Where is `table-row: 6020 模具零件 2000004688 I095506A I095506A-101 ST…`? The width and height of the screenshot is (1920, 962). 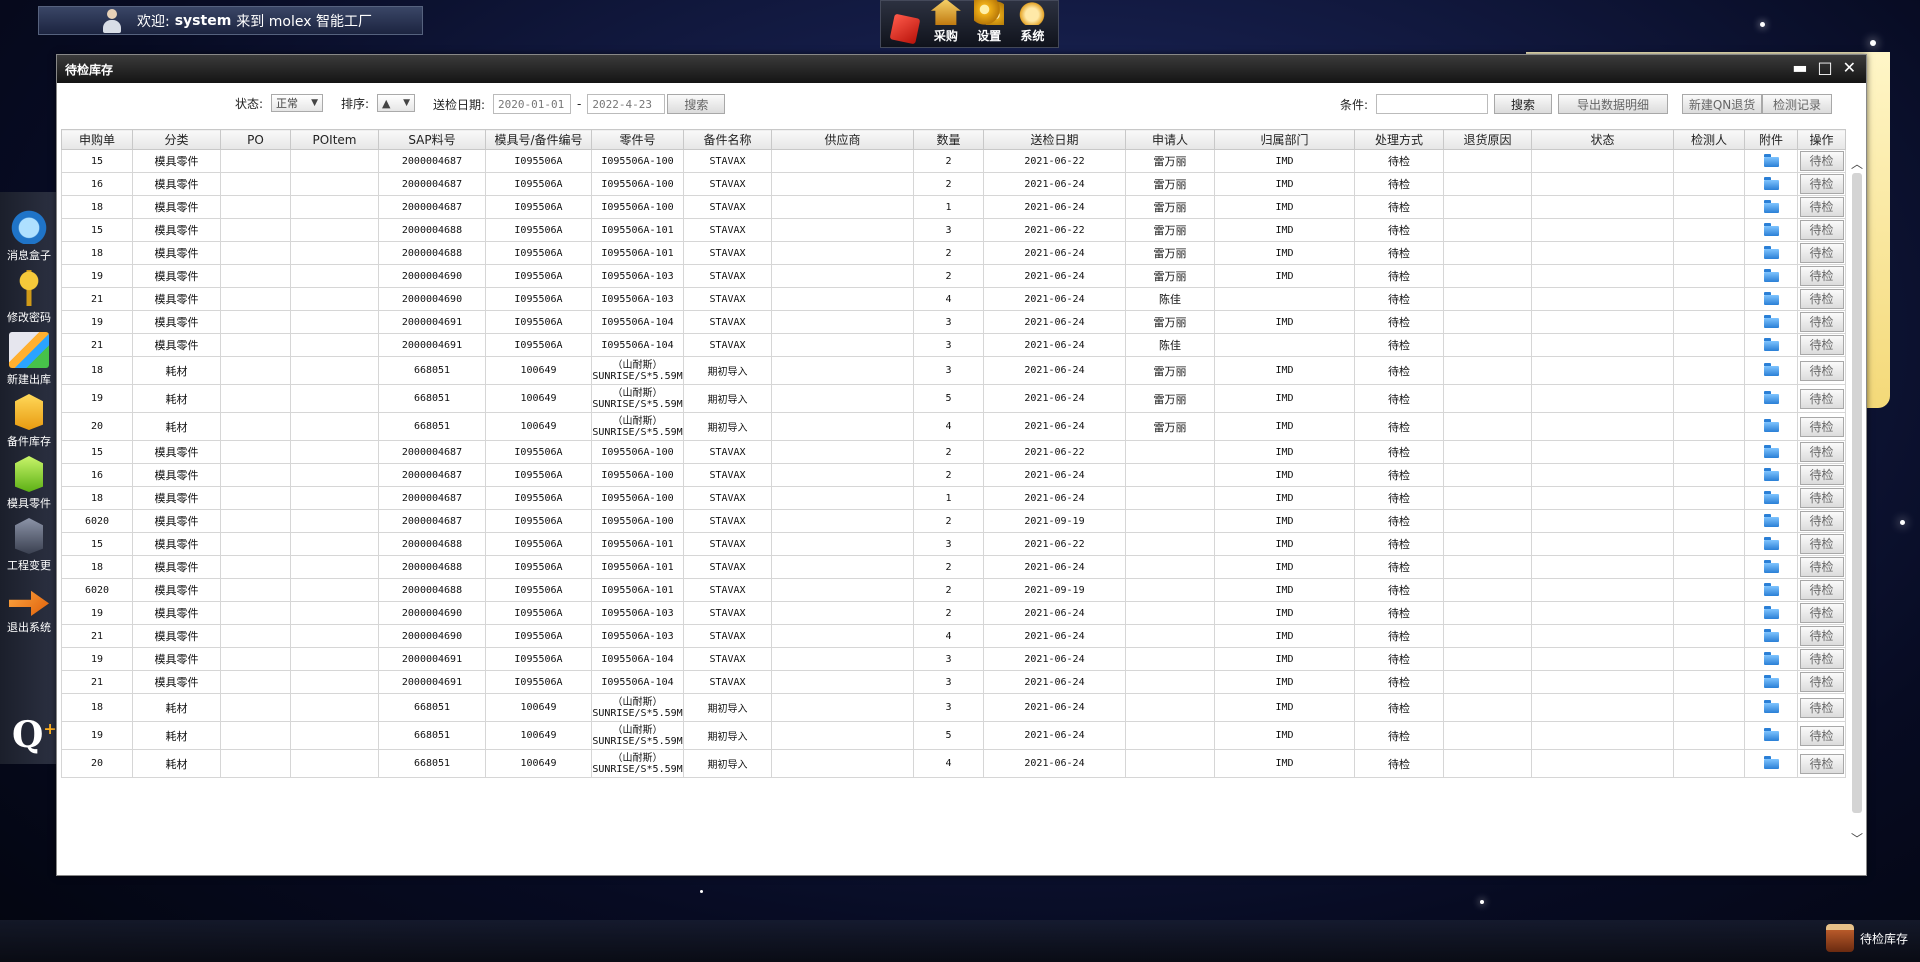 table-row: 6020 模具零件 2000004688 I095506A I095506A-101 ST… is located at coordinates (953, 590).